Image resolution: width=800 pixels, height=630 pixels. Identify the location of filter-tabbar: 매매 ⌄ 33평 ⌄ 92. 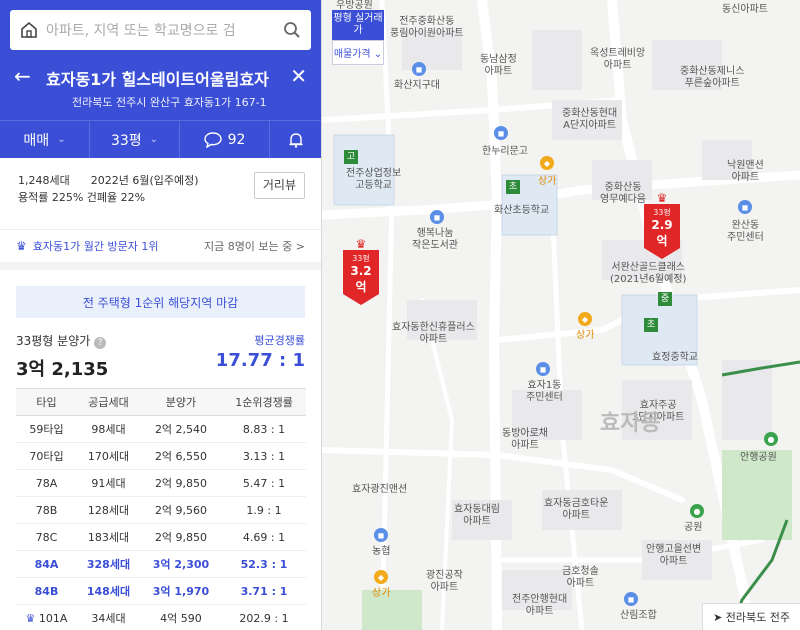
(160, 139).